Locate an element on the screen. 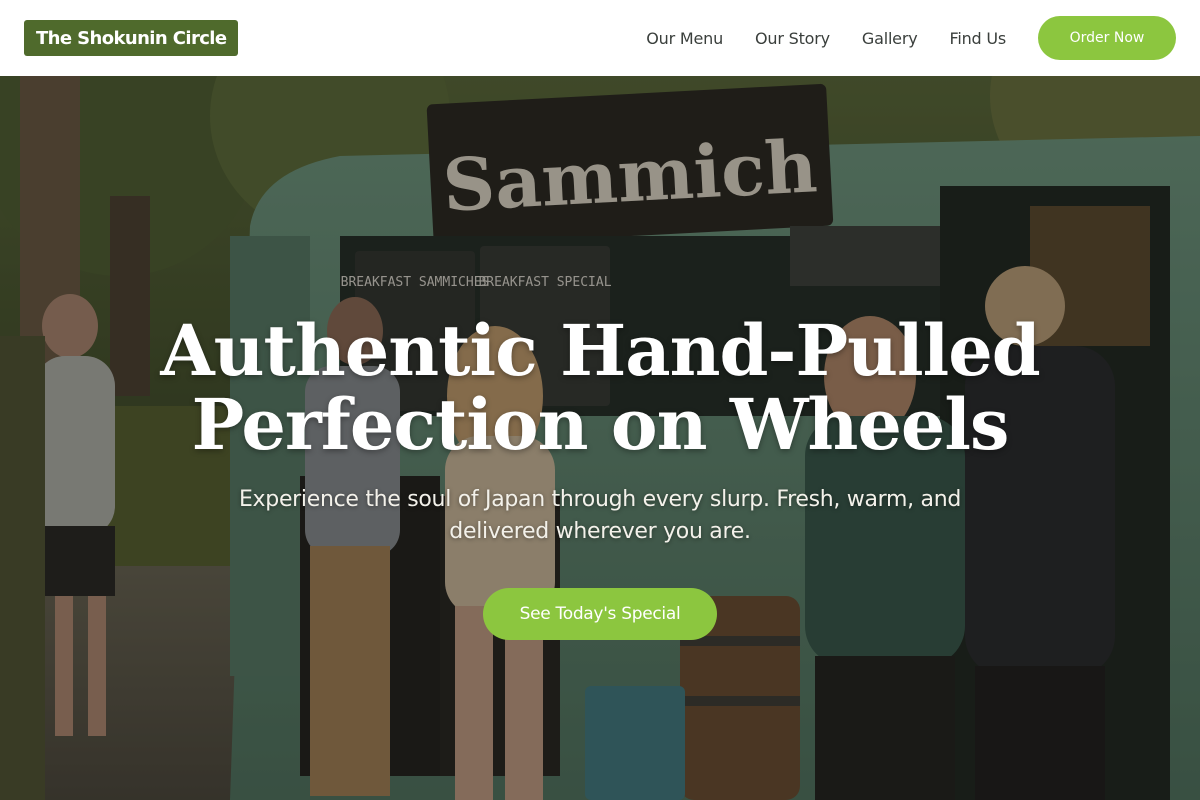 The width and height of the screenshot is (1200, 800). see-todays-special-button: See Today's Special is located at coordinates (600, 614).